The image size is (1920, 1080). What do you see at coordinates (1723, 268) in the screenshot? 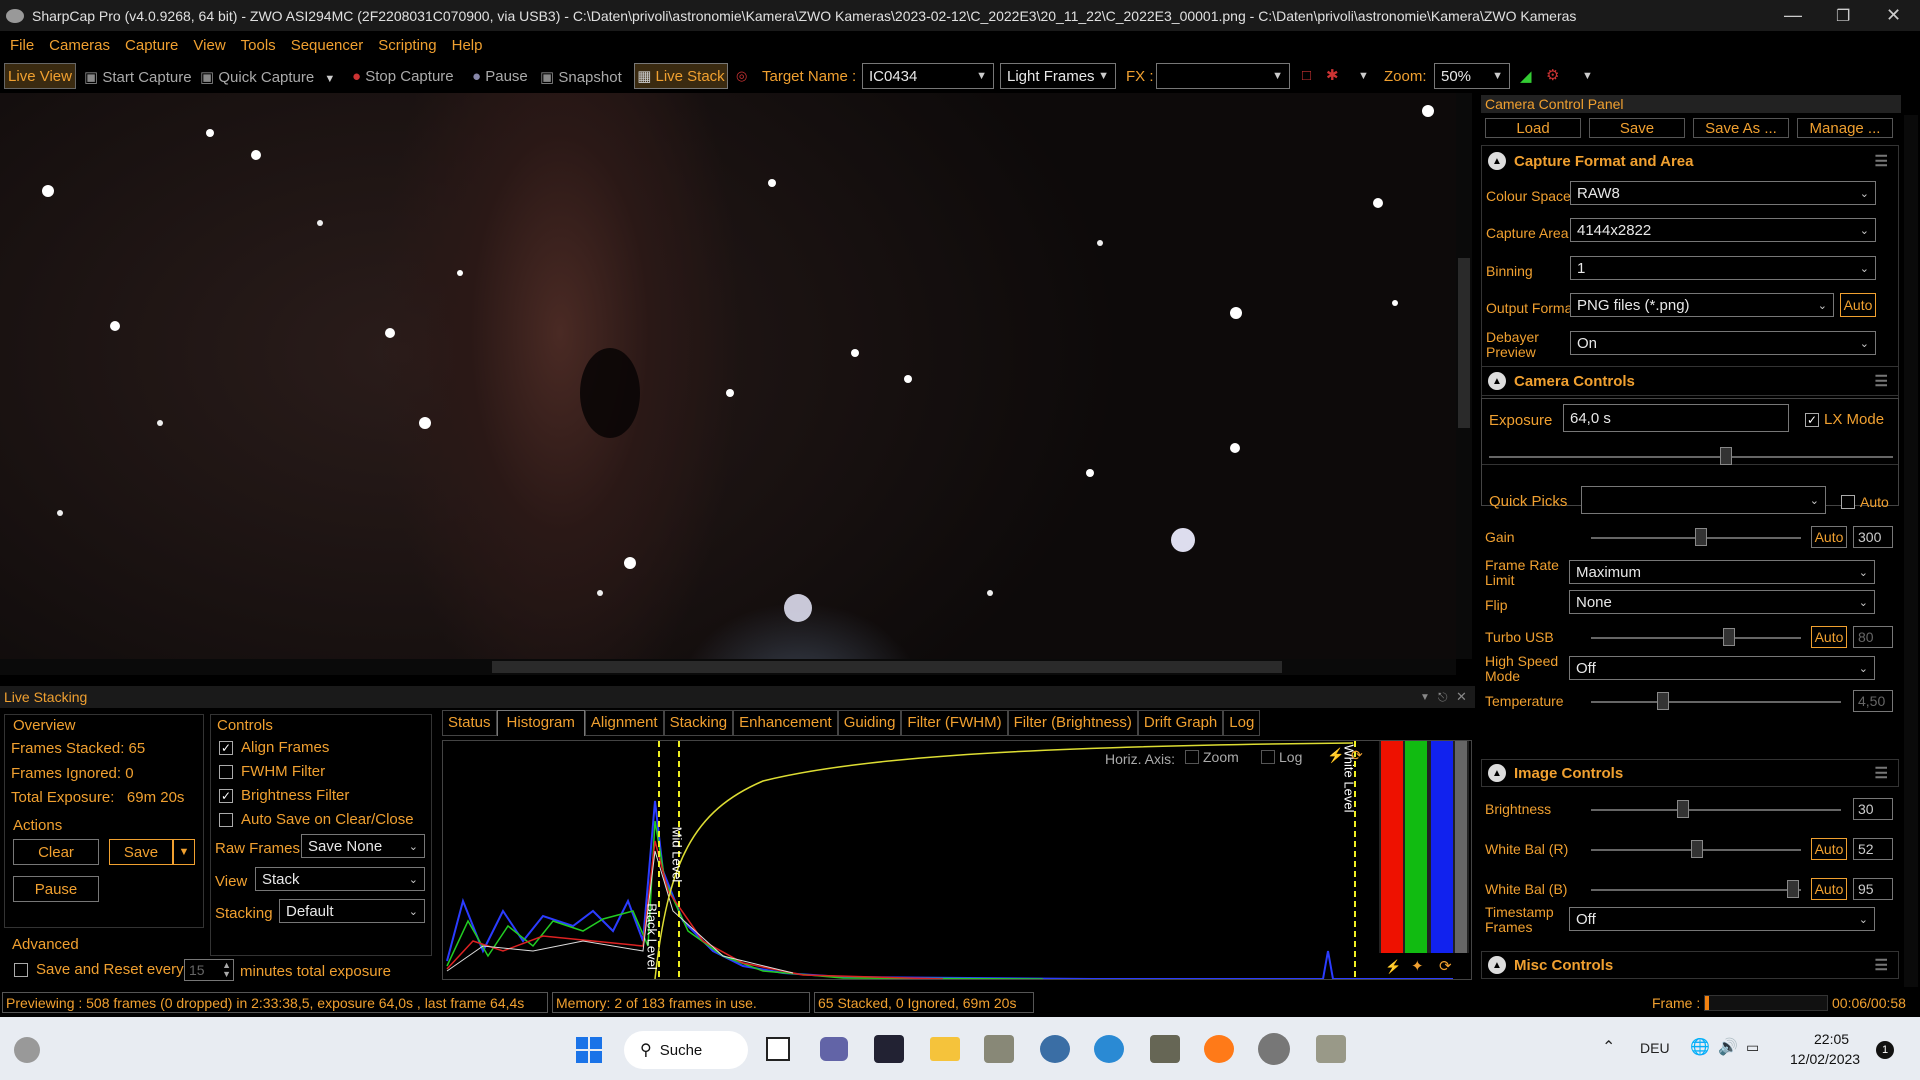
I see `binning-select: 1 ⌄` at bounding box center [1723, 268].